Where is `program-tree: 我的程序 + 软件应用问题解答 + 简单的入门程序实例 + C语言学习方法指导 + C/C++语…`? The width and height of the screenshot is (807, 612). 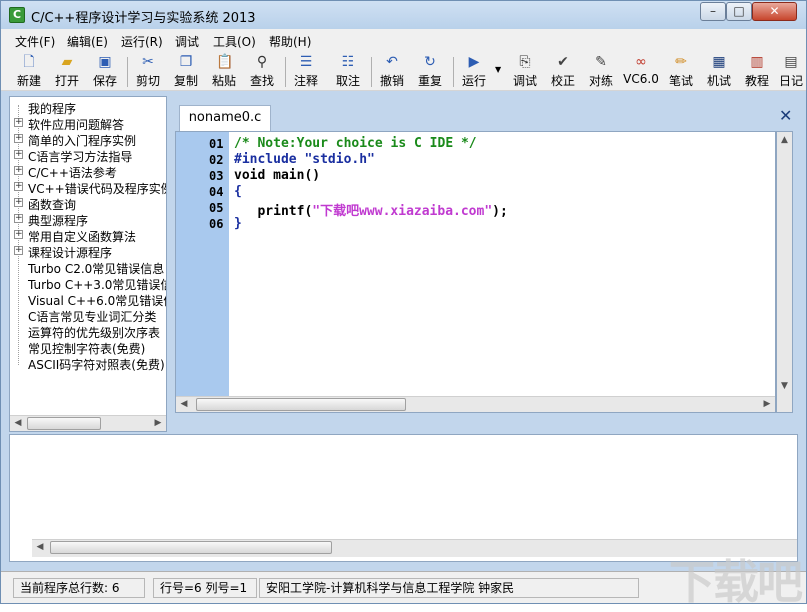 program-tree: 我的程序 + 软件应用问题解答 + 简单的入门程序实例 + C语言学习方法指导 + C/C++语… is located at coordinates (88, 264).